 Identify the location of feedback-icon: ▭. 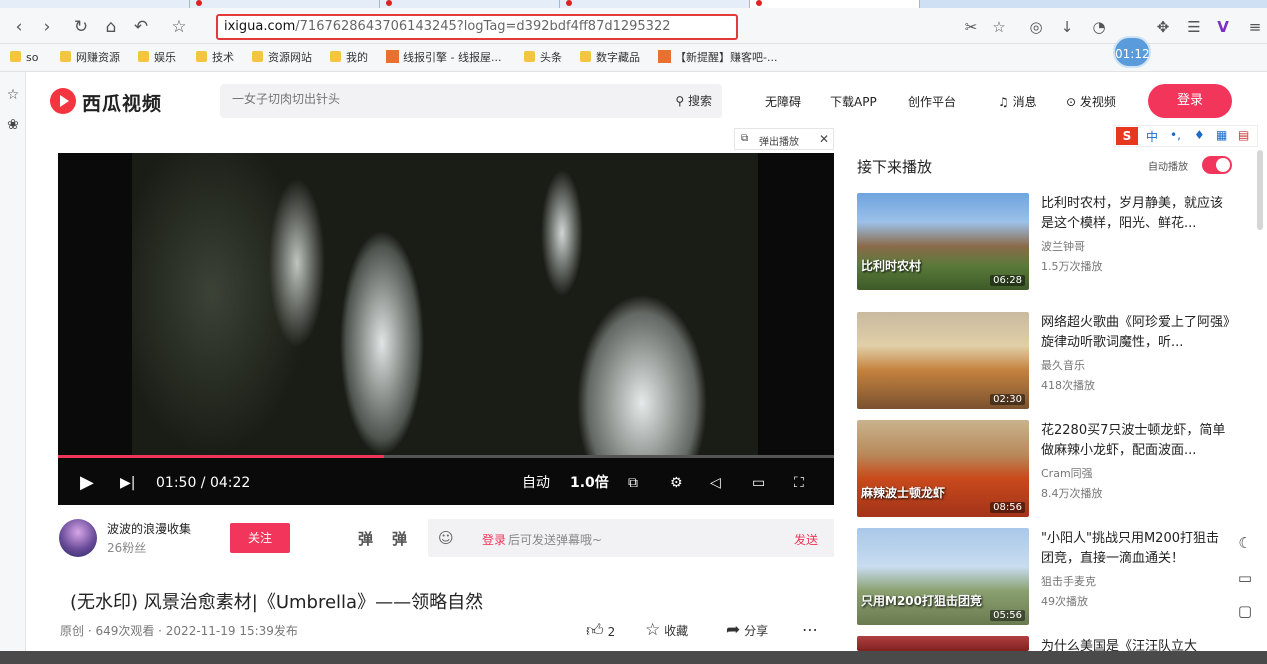
(1245, 578).